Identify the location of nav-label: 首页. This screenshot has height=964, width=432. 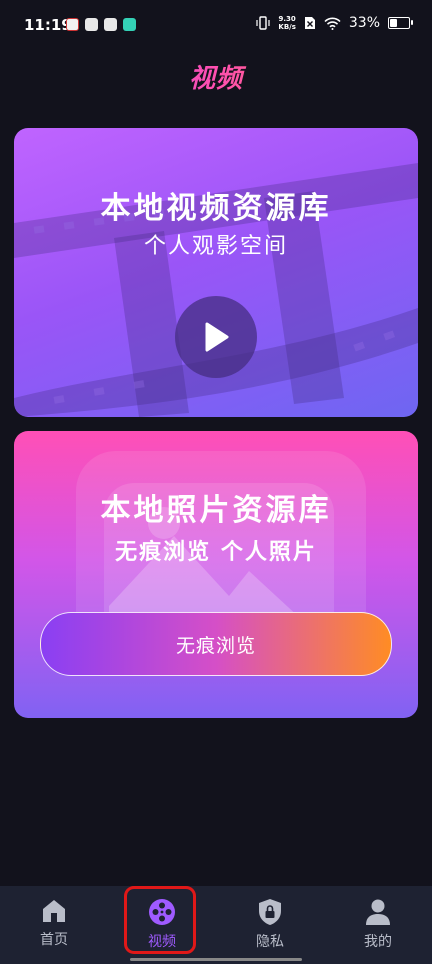
(54, 940).